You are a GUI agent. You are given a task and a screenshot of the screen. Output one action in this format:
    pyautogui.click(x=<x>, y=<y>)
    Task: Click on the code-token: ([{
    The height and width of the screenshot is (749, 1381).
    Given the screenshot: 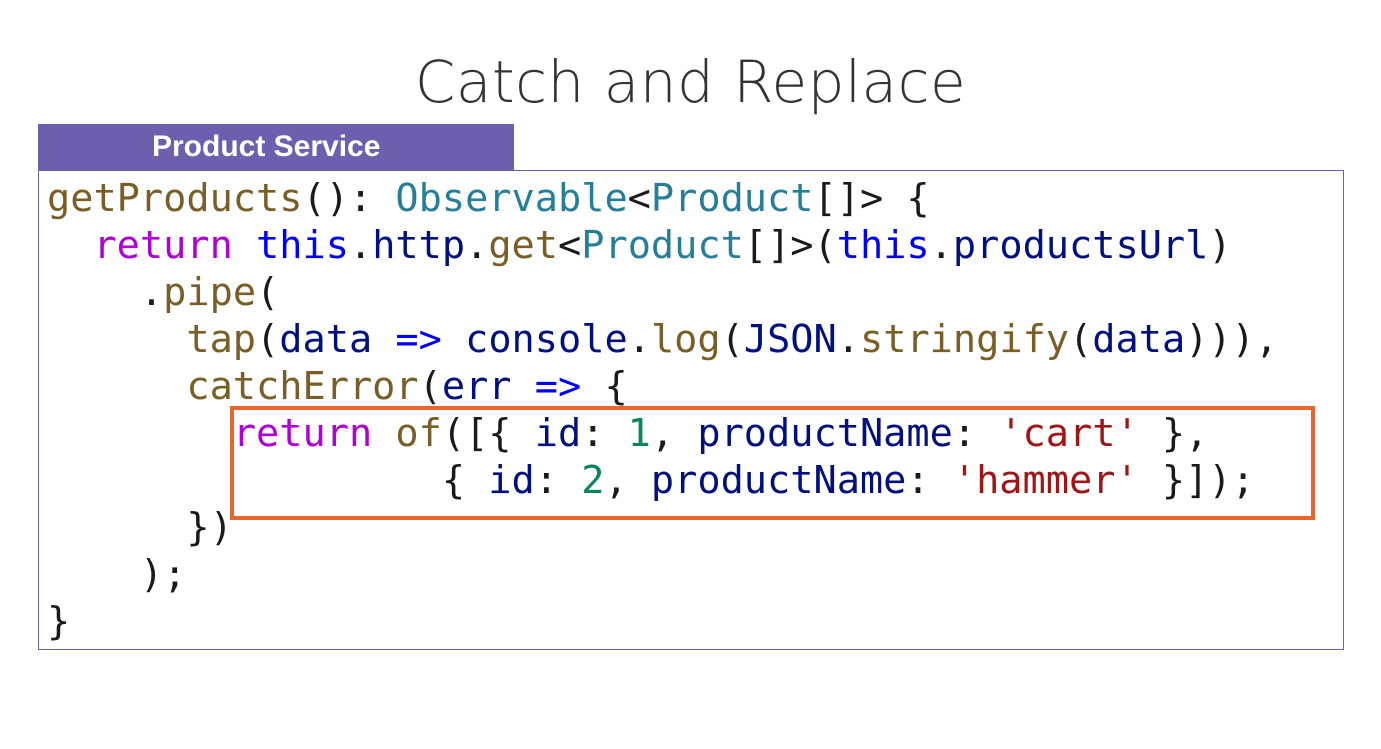 What is the action you would take?
    pyautogui.click(x=488, y=433)
    